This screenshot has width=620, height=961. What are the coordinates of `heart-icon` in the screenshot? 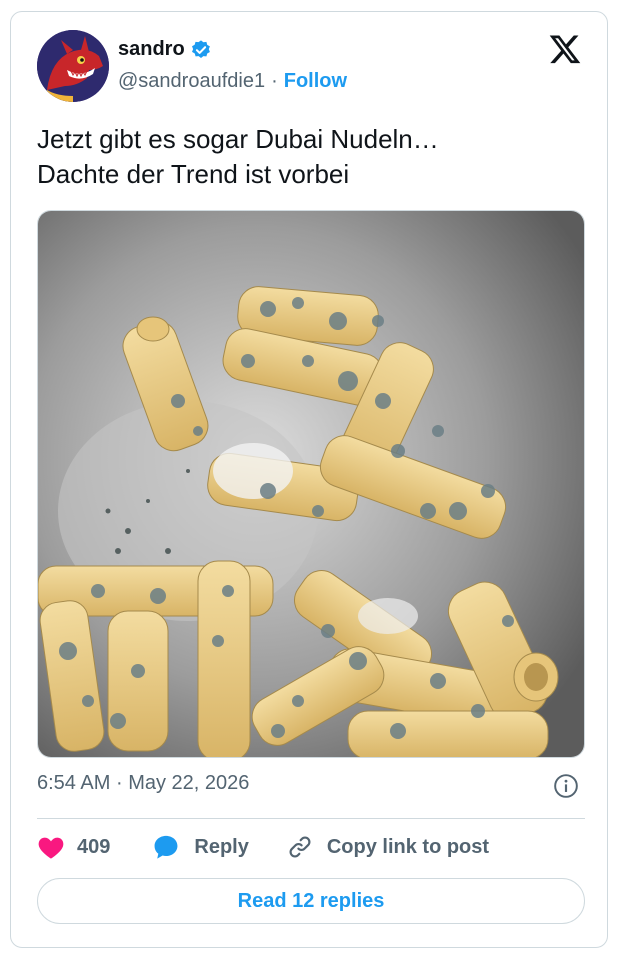 It's located at (51, 848).